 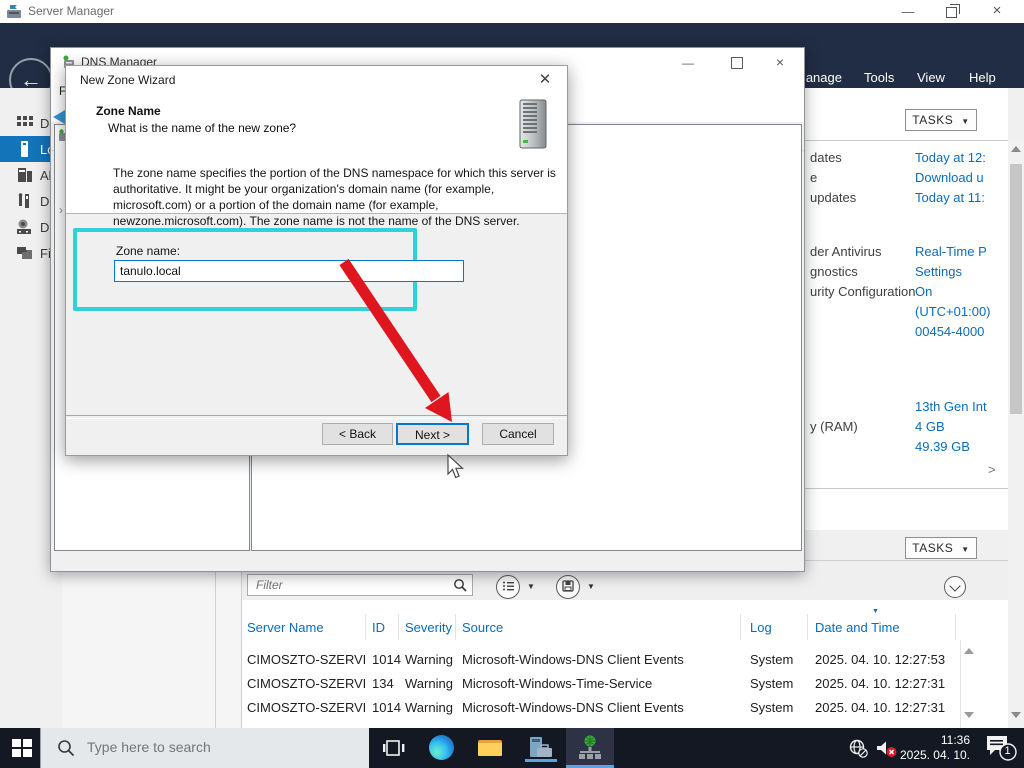 I want to click on edge-icon, so click(x=441, y=747).